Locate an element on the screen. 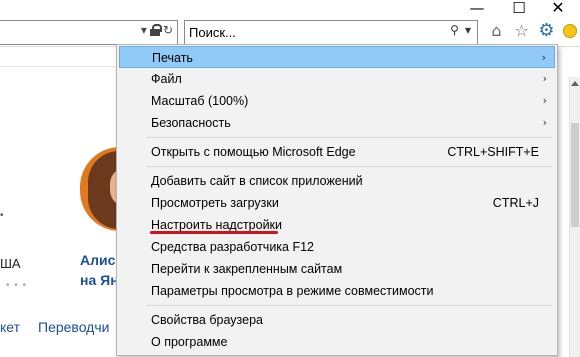 This screenshot has height=357, width=580. red-underline-annotation is located at coordinates (214, 232).